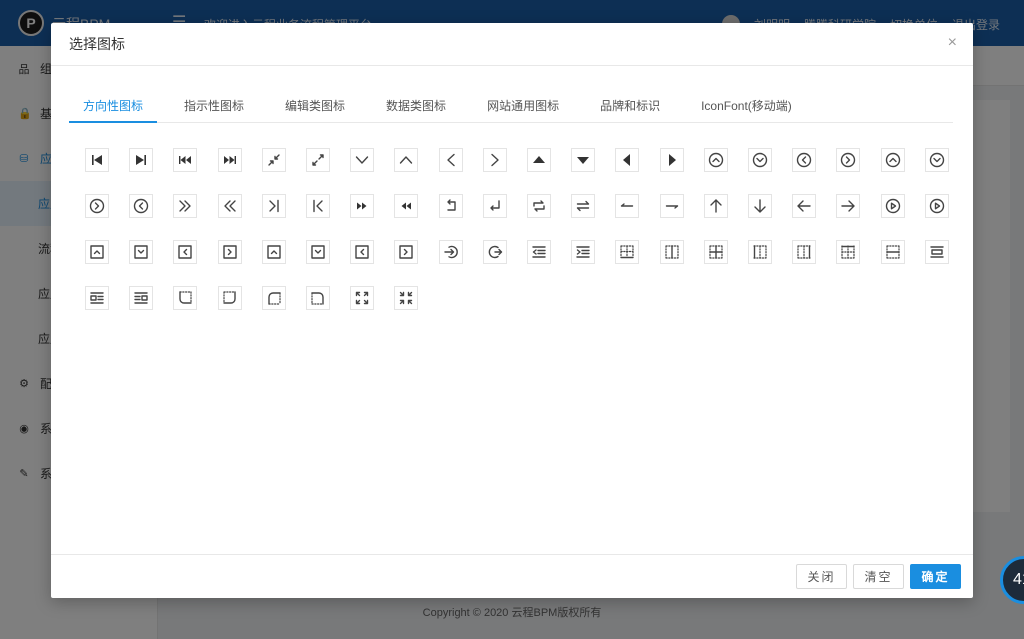 The image size is (1024, 639). What do you see at coordinates (627, 160) in the screenshot?
I see `caret-left-icon` at bounding box center [627, 160].